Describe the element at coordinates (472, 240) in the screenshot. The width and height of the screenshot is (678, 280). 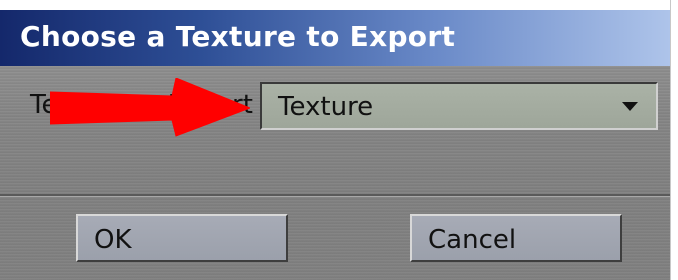
I see `cancel-button-label: Cancel` at that location.